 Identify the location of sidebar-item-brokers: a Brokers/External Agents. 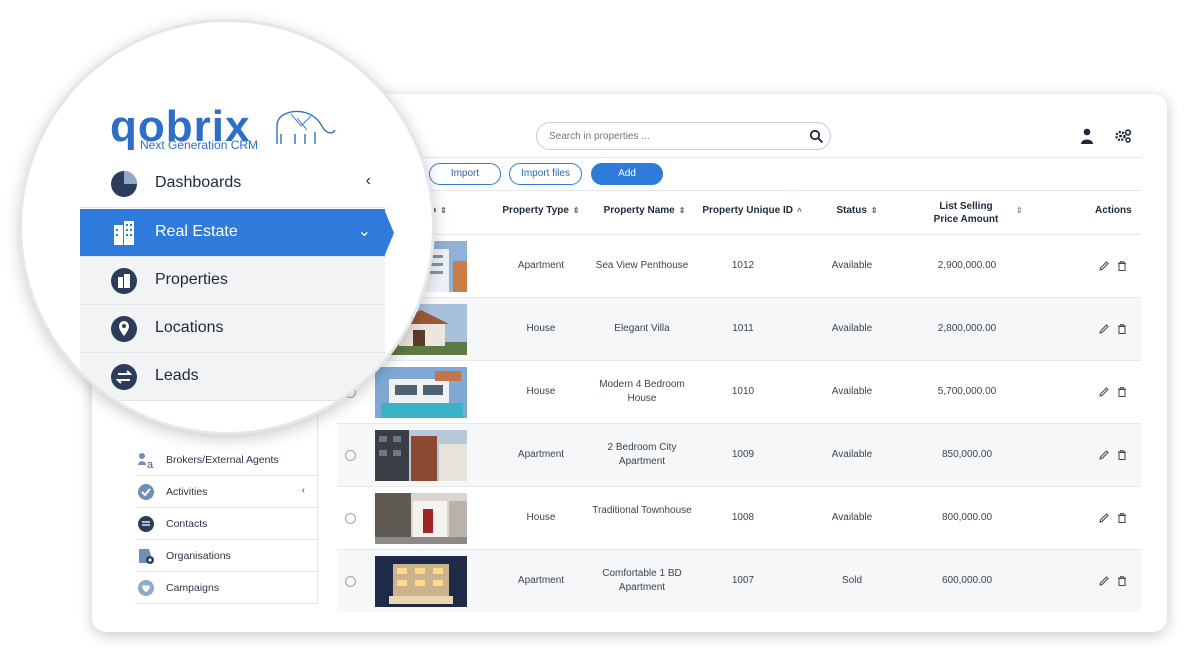
(226, 460).